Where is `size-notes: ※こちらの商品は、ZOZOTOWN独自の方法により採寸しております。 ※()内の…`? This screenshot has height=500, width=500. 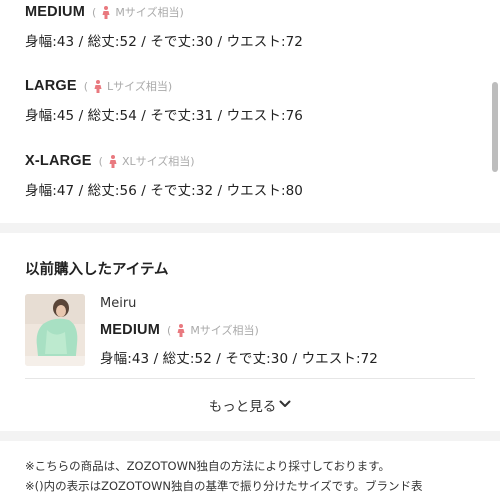
size-notes: ※こちらの商品は、ZOZOTOWN独自の方法により採寸しております。 ※()内の… is located at coordinates (250, 476).